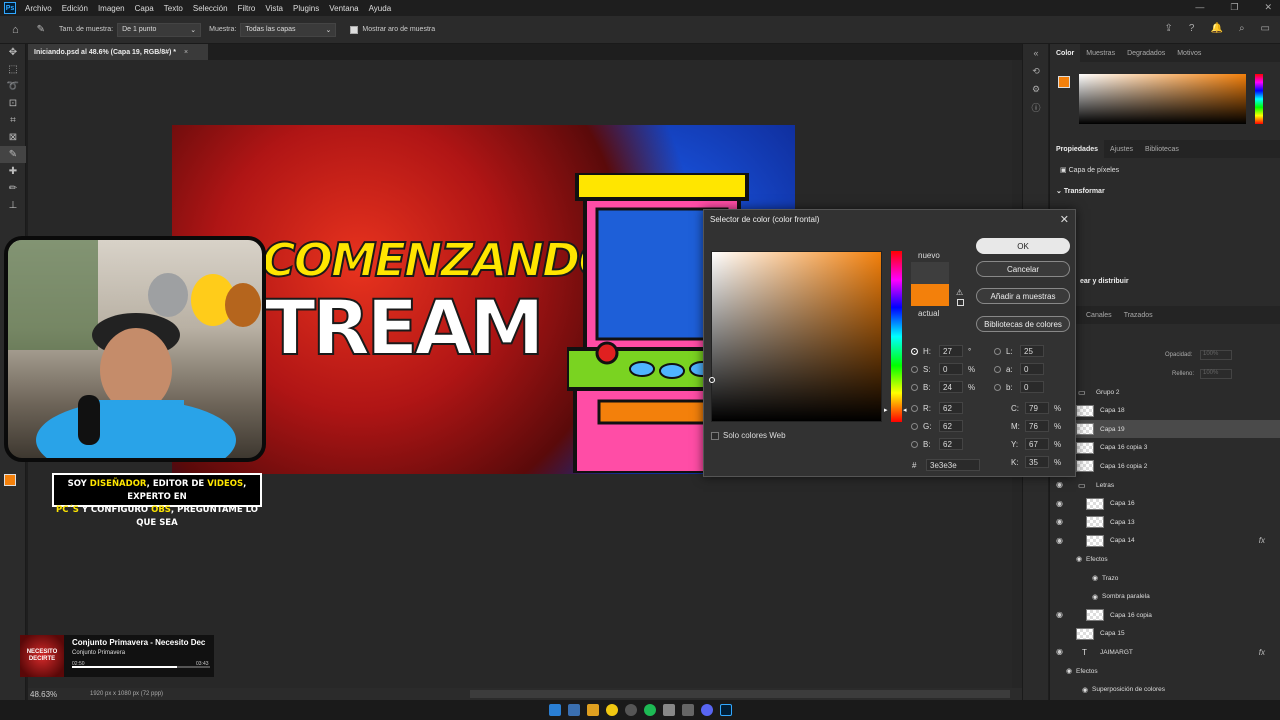 This screenshot has width=1280, height=720. What do you see at coordinates (380, 8) in the screenshot?
I see `menu-ayuda: Ayuda` at bounding box center [380, 8].